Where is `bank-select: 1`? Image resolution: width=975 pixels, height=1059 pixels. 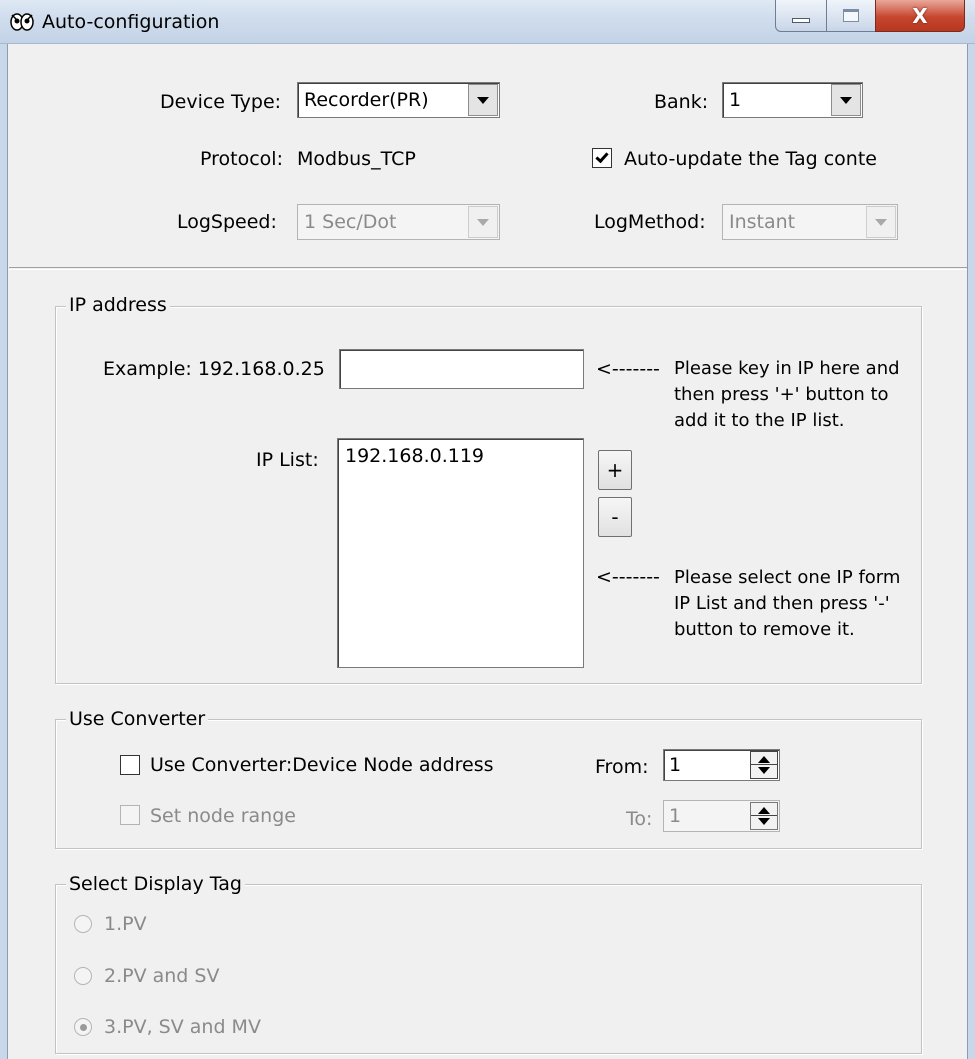 bank-select: 1 is located at coordinates (792, 100).